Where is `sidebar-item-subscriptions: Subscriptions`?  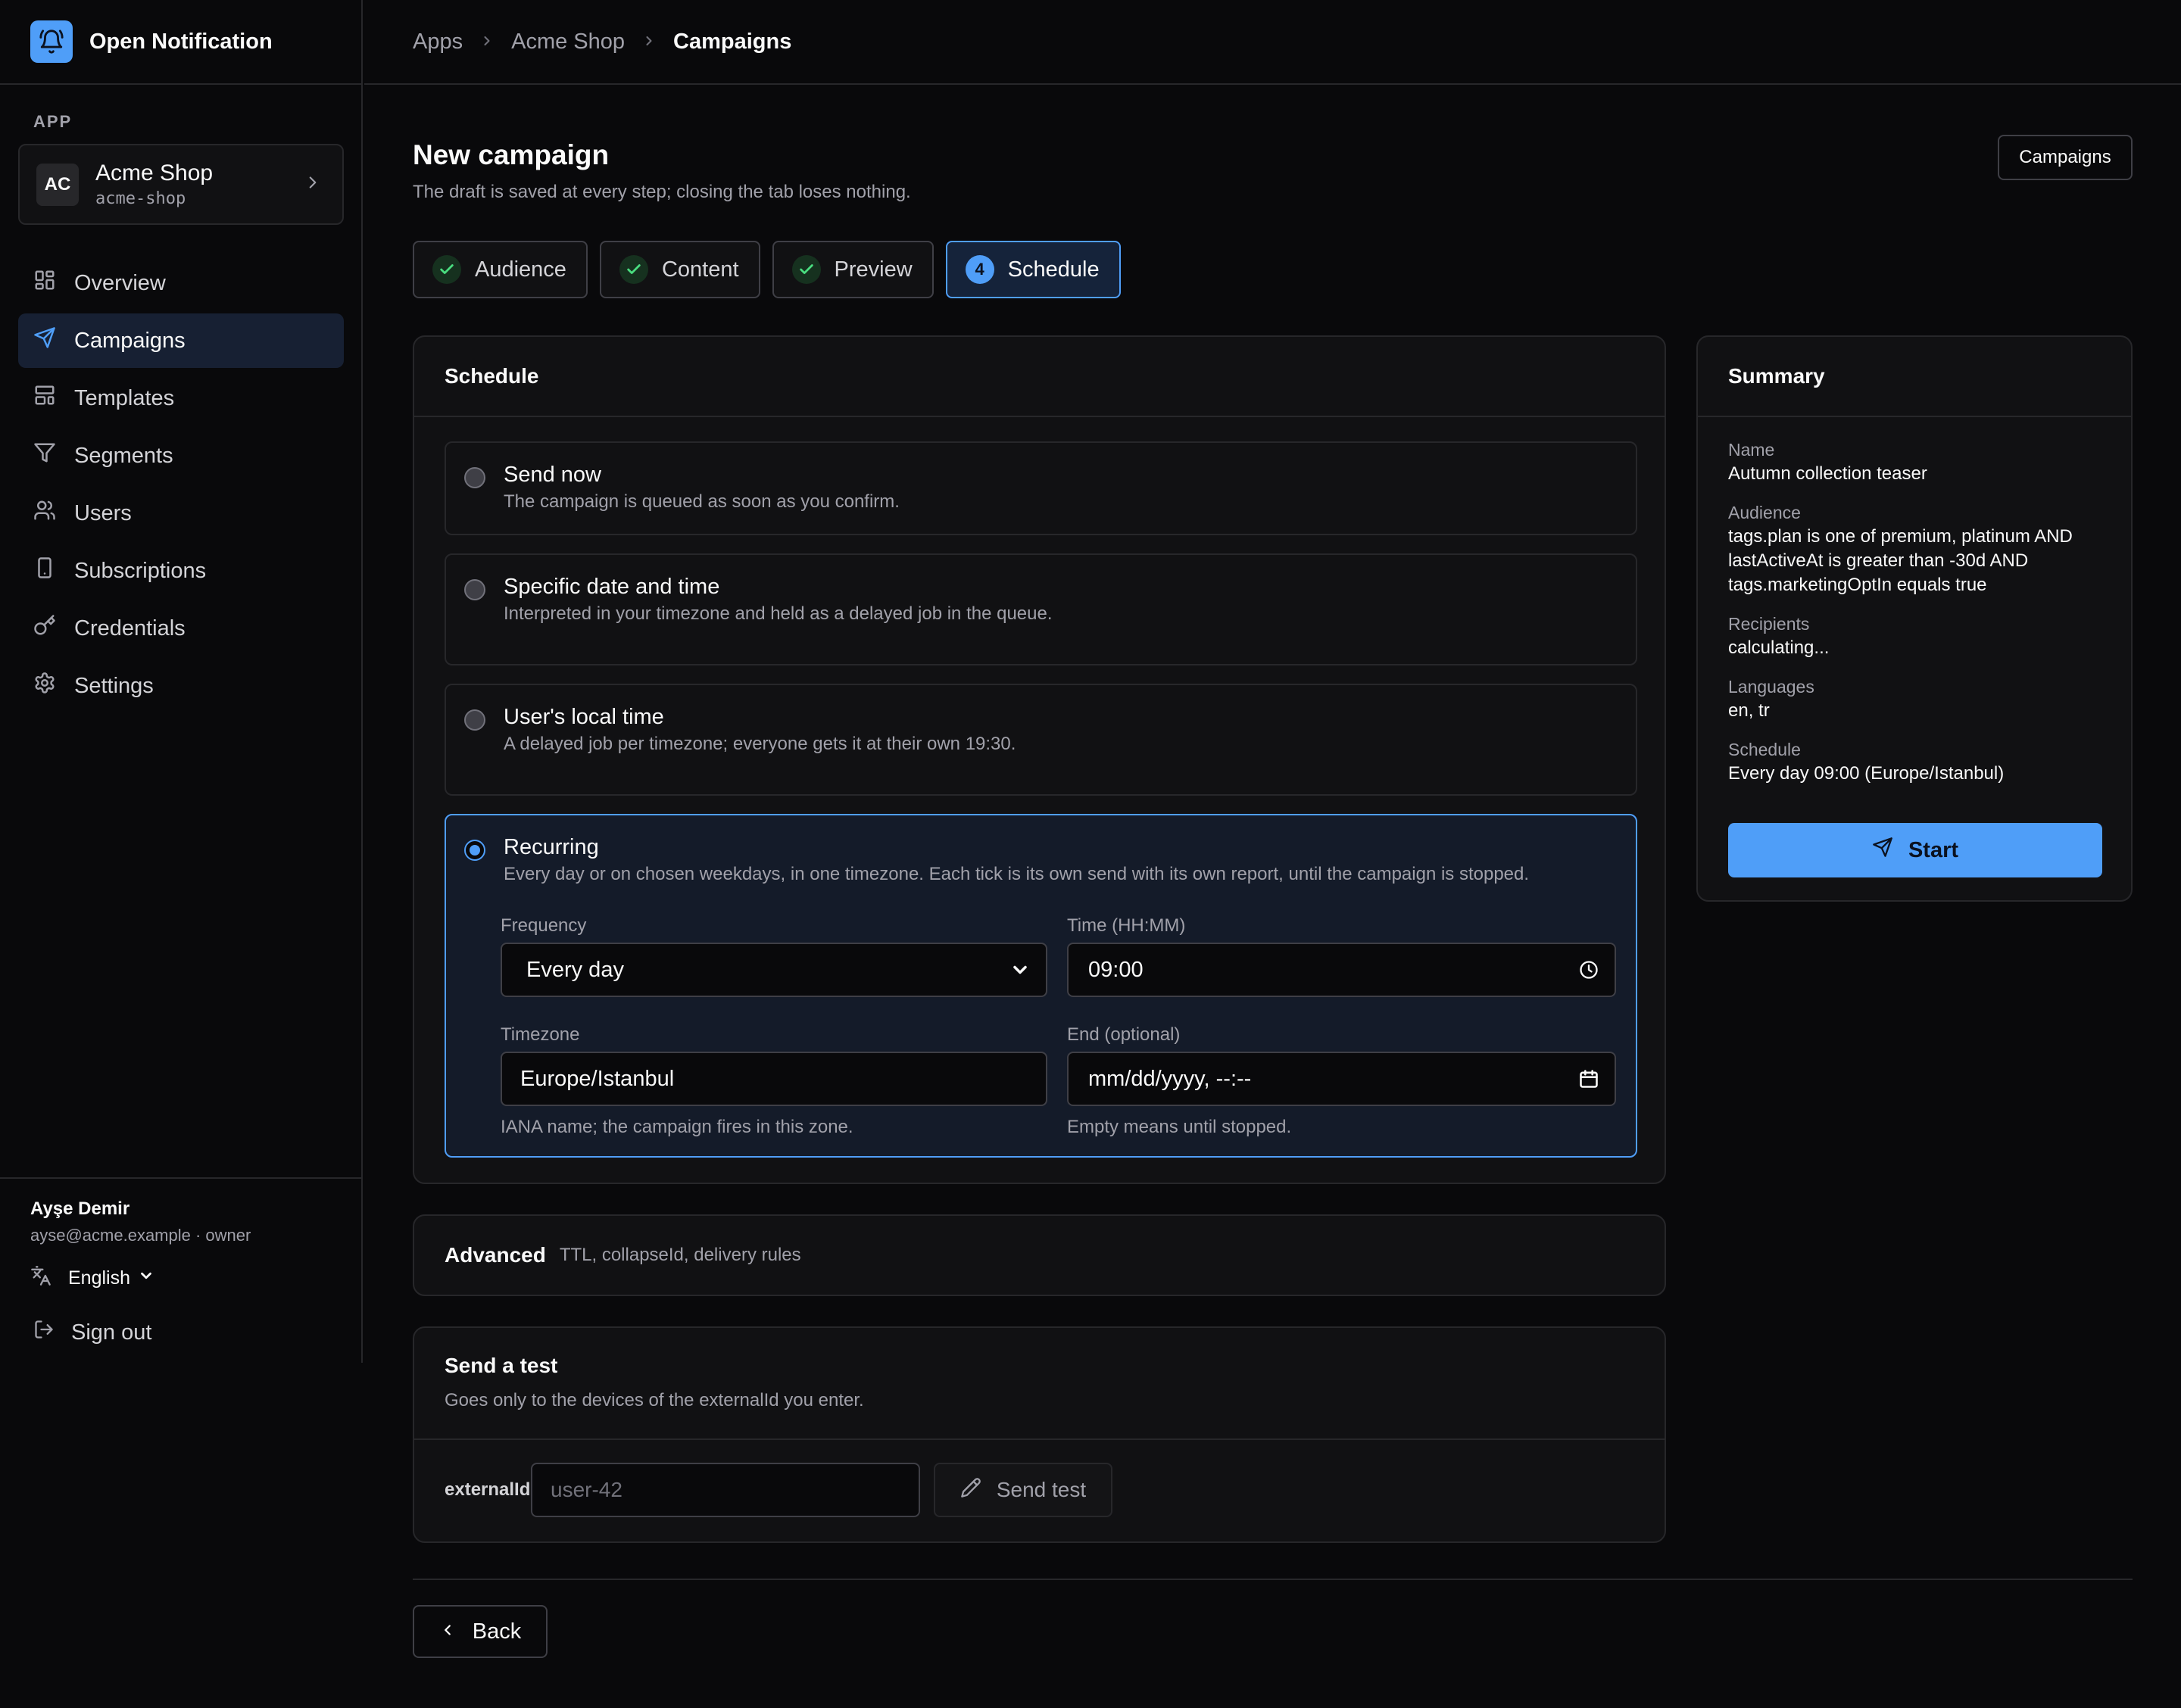 sidebar-item-subscriptions: Subscriptions is located at coordinates (181, 571).